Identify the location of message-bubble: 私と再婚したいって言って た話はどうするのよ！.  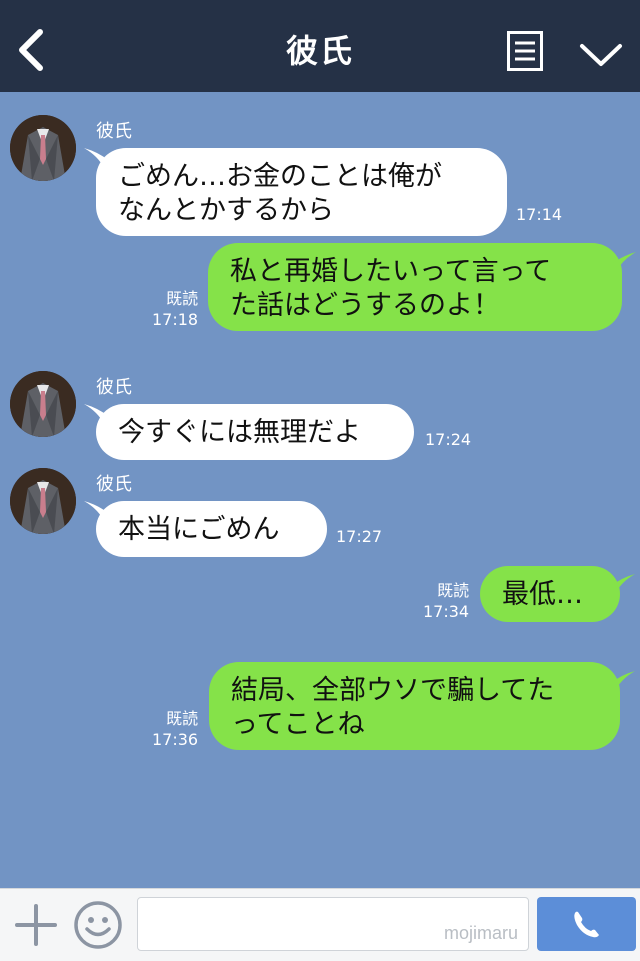
(415, 287).